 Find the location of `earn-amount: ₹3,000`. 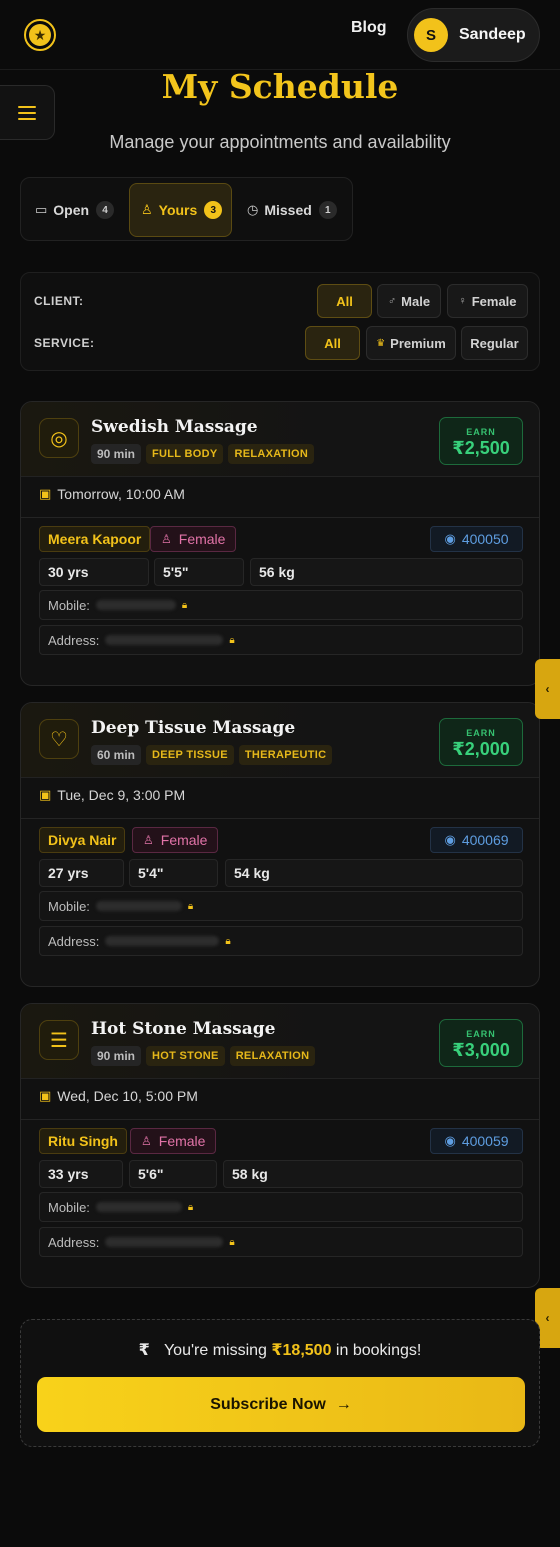

earn-amount: ₹3,000 is located at coordinates (481, 1050).